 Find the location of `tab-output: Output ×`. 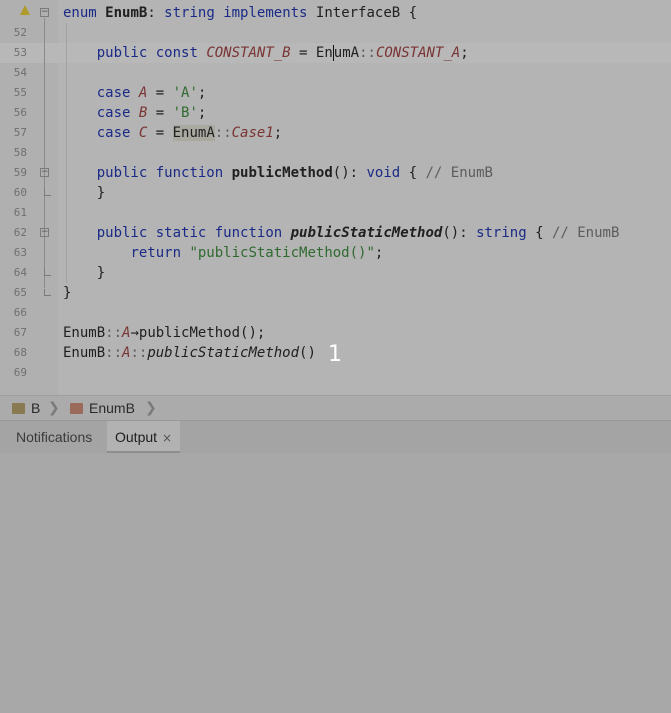

tab-output: Output × is located at coordinates (144, 437).